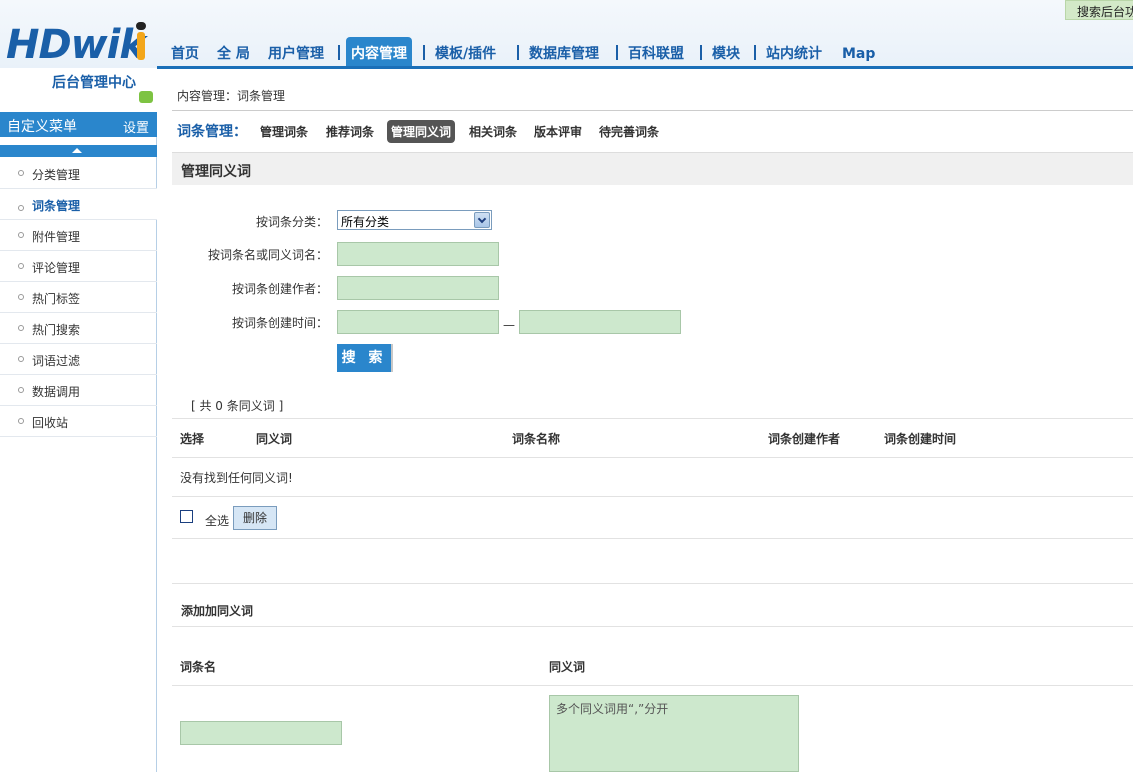  What do you see at coordinates (141, 42) in the screenshot?
I see `logo-i-icon` at bounding box center [141, 42].